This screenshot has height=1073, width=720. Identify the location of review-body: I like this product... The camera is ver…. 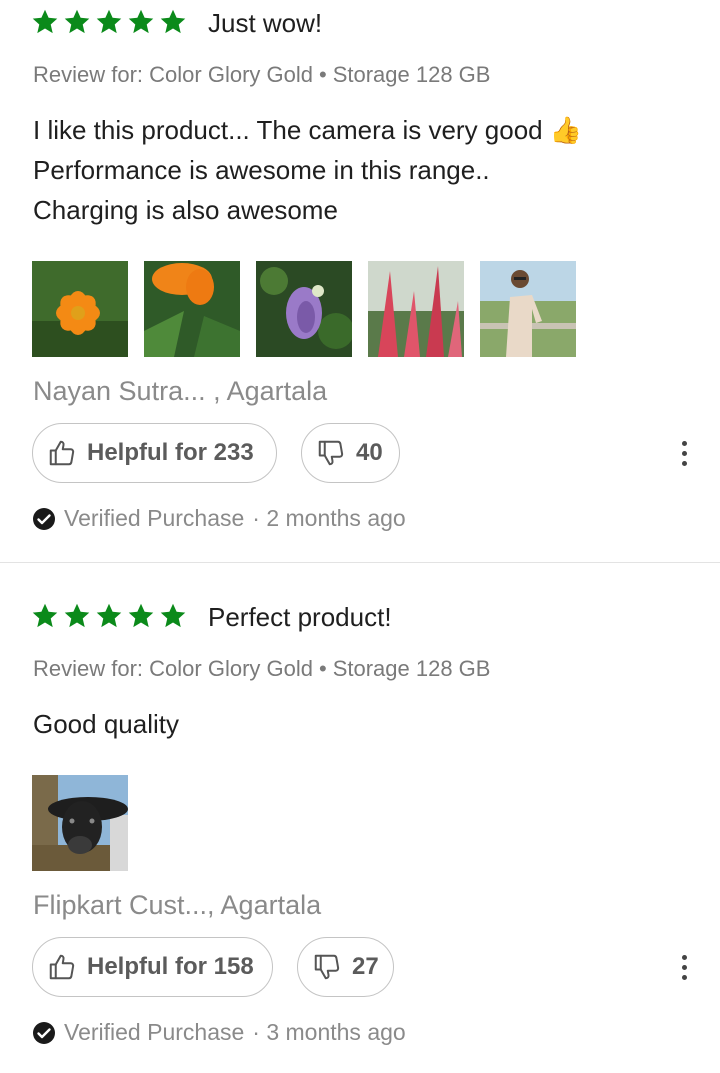
(307, 170).